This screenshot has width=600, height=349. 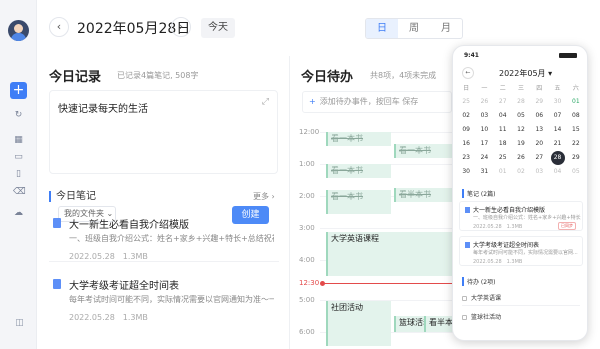 I want to click on day-cell: 08, so click(x=576, y=116).